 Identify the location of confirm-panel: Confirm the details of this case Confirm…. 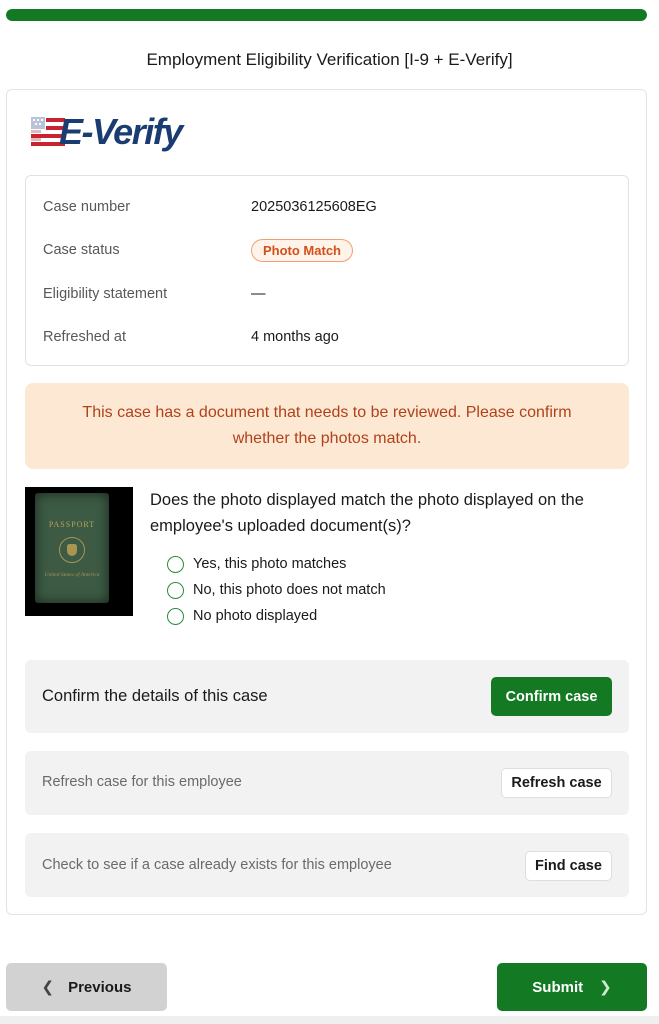
(327, 696).